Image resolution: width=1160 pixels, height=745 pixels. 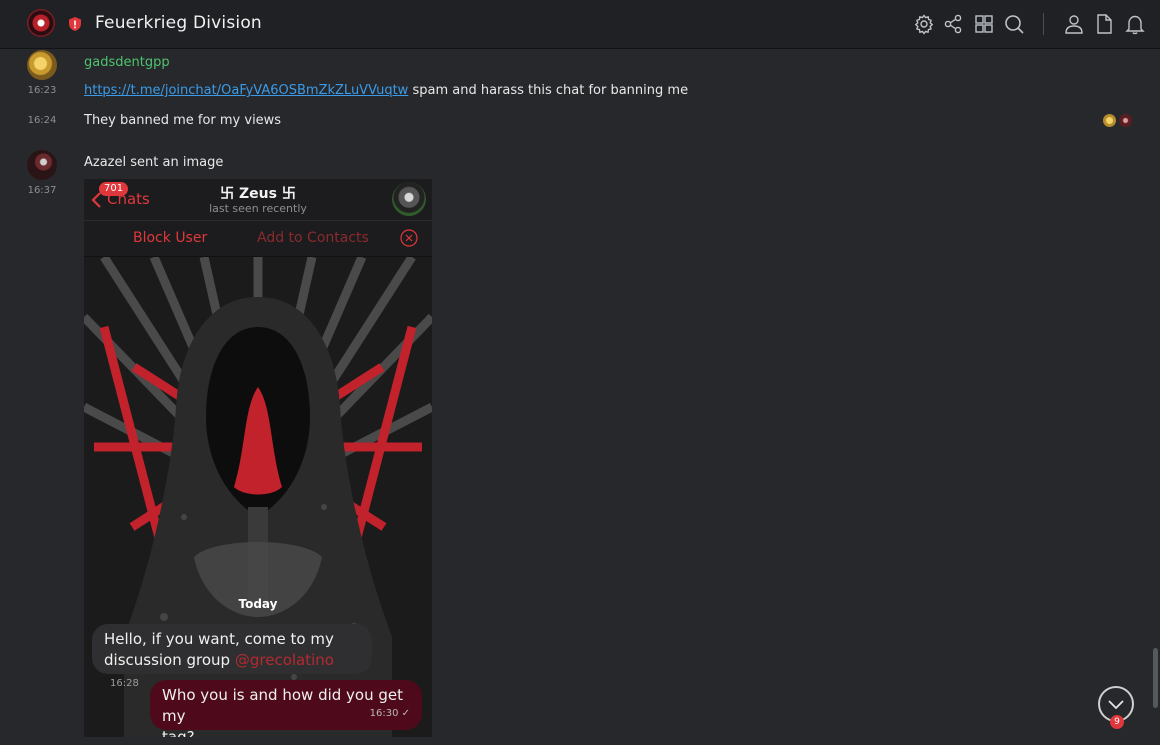 What do you see at coordinates (258, 208) in the screenshot?
I see `contact-status: last seen recently` at bounding box center [258, 208].